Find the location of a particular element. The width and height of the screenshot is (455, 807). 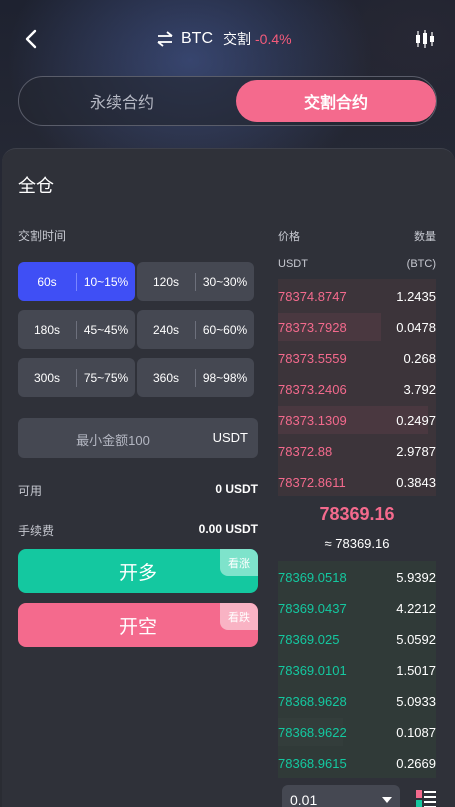

precision-value: 0.01 is located at coordinates (304, 799).